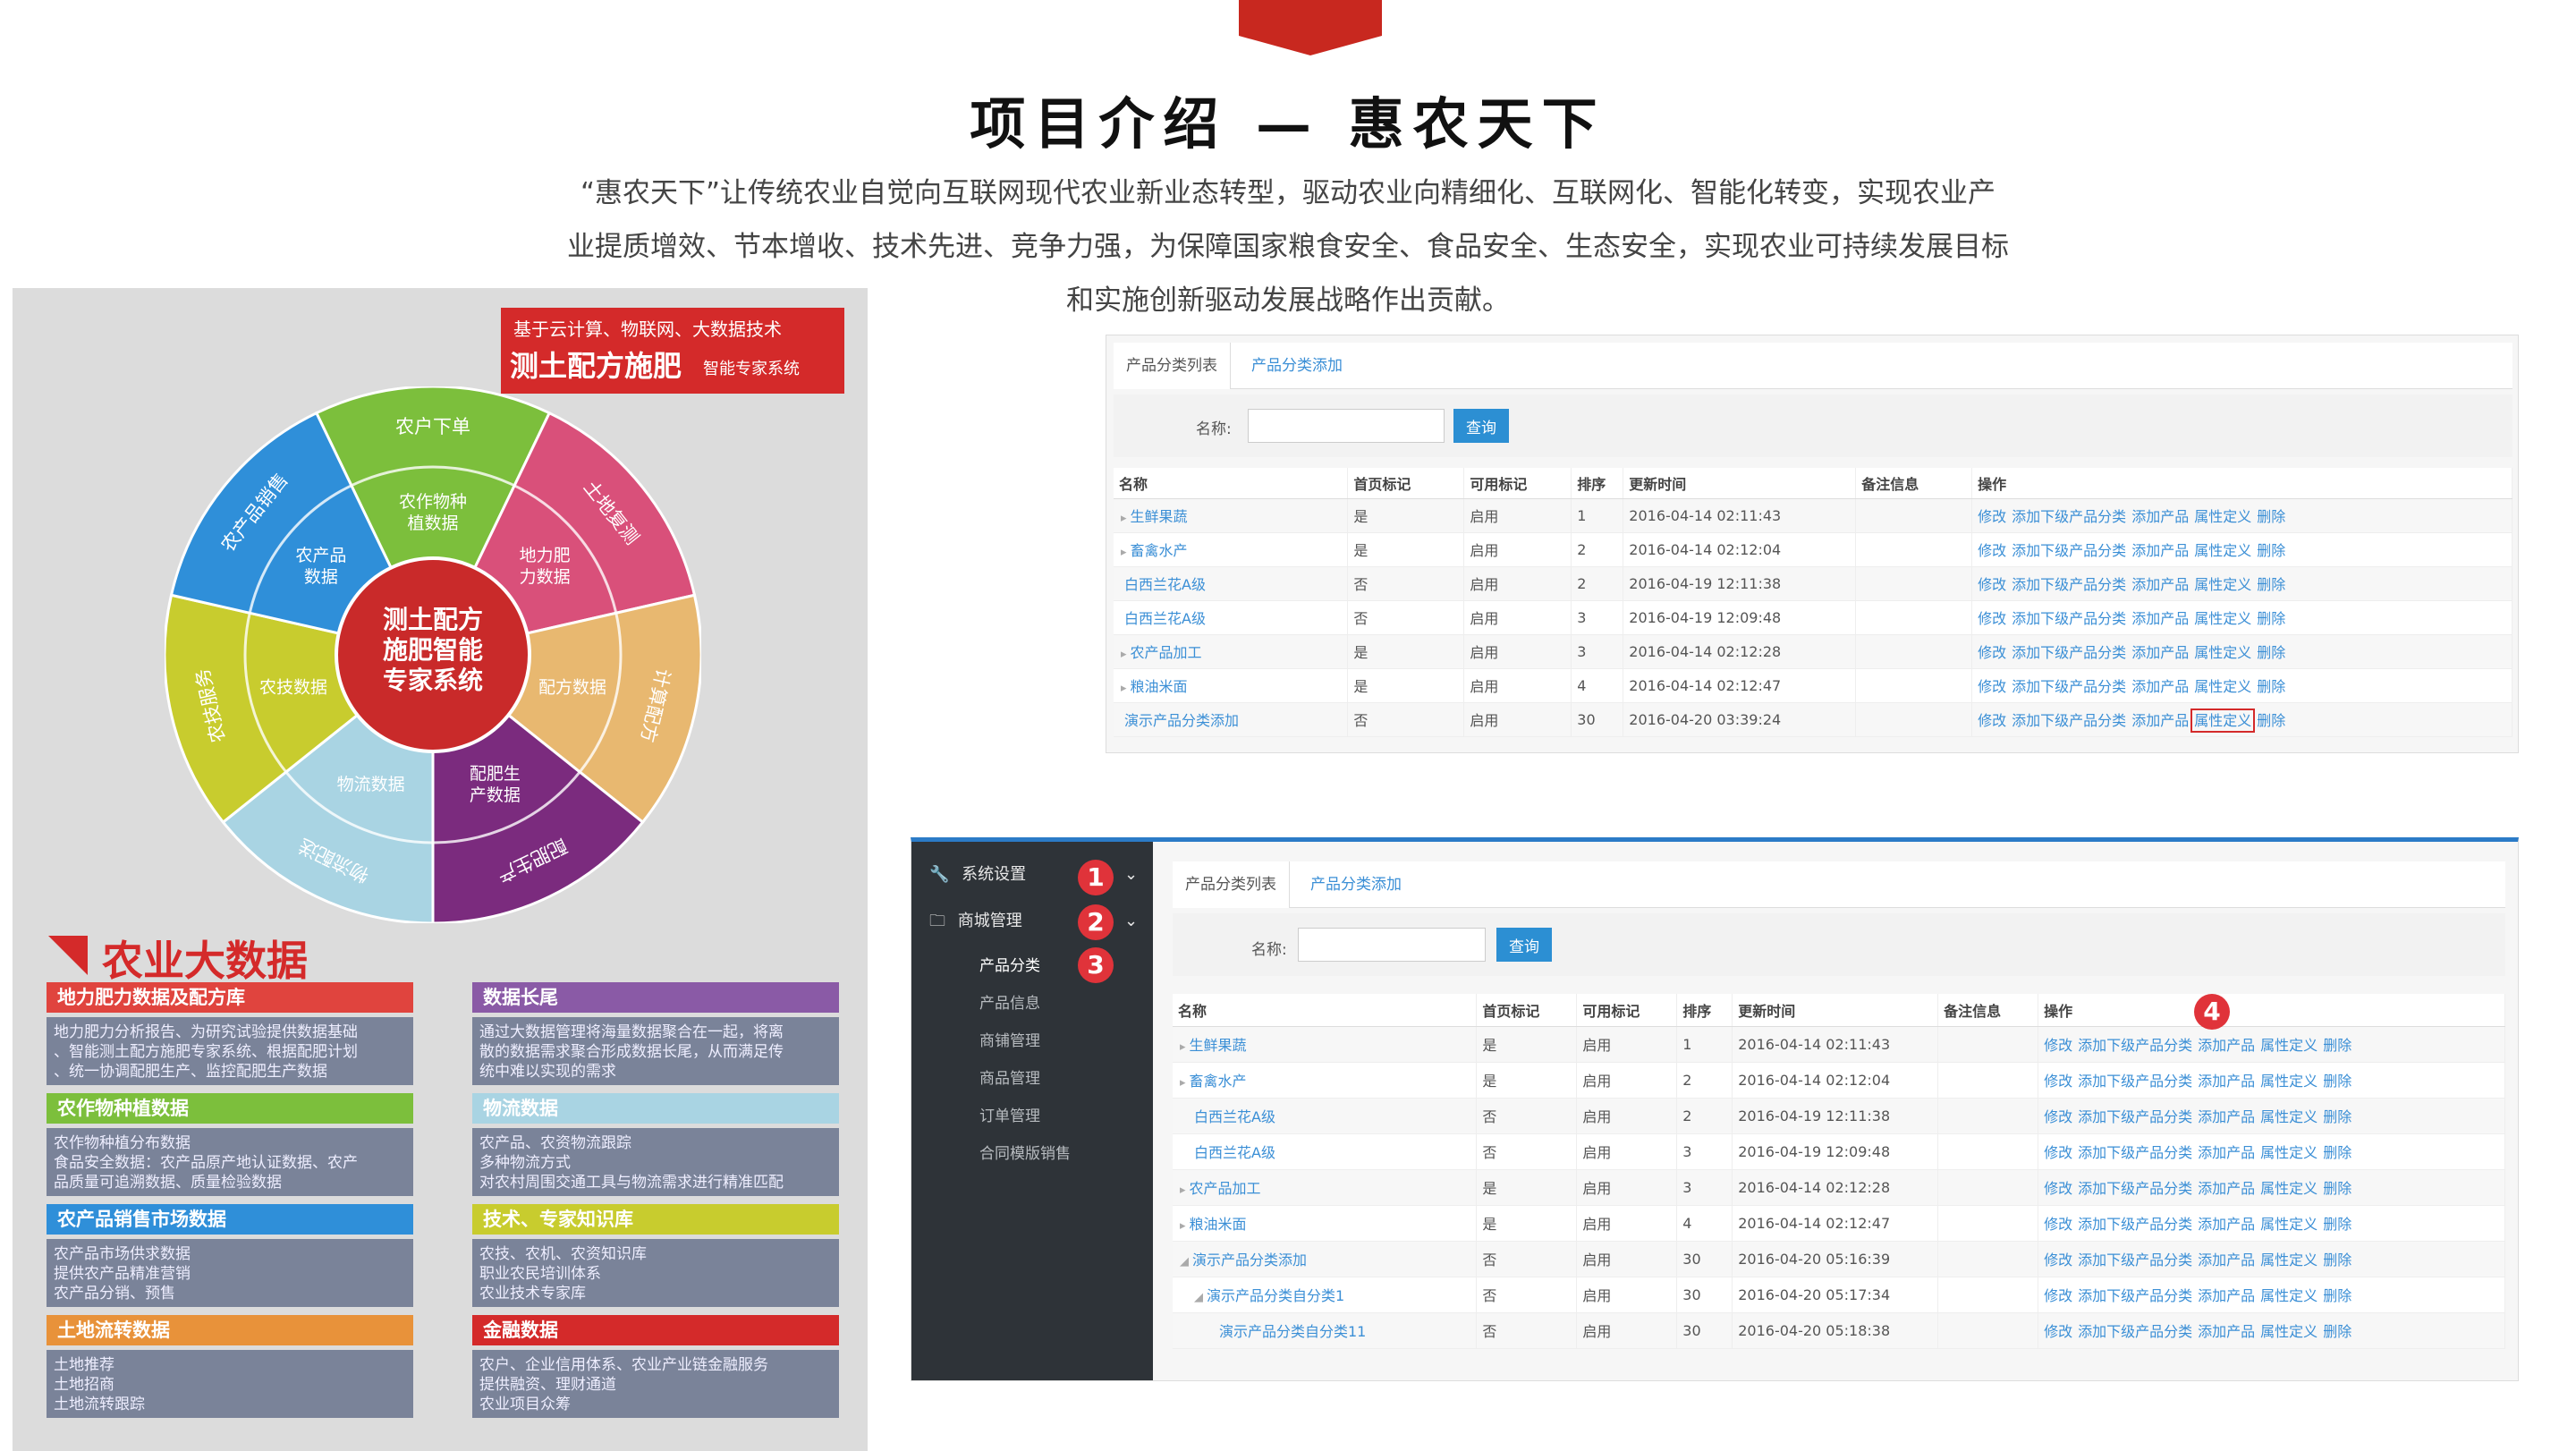 This screenshot has width=2576, height=1451. What do you see at coordinates (1325, 1151) in the screenshot?
I see `category-name-cell: 白西兰花A级` at bounding box center [1325, 1151].